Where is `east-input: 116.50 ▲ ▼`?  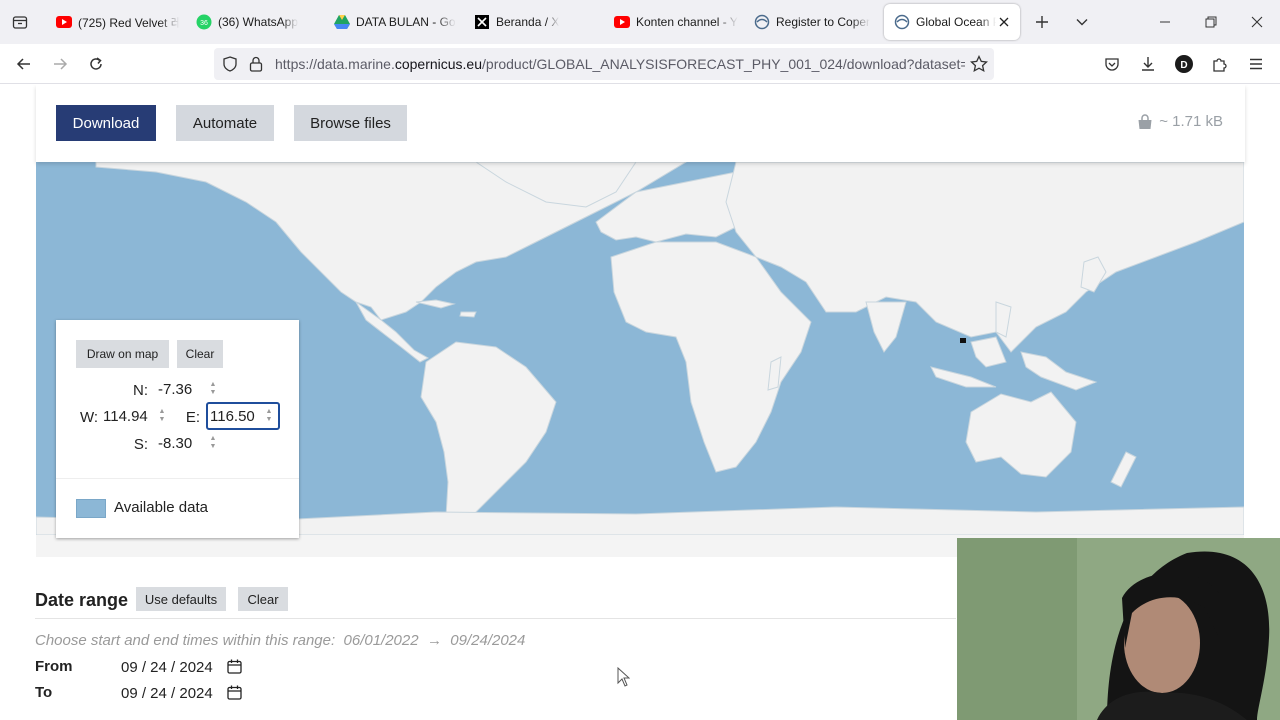 east-input: 116.50 ▲ ▼ is located at coordinates (243, 416).